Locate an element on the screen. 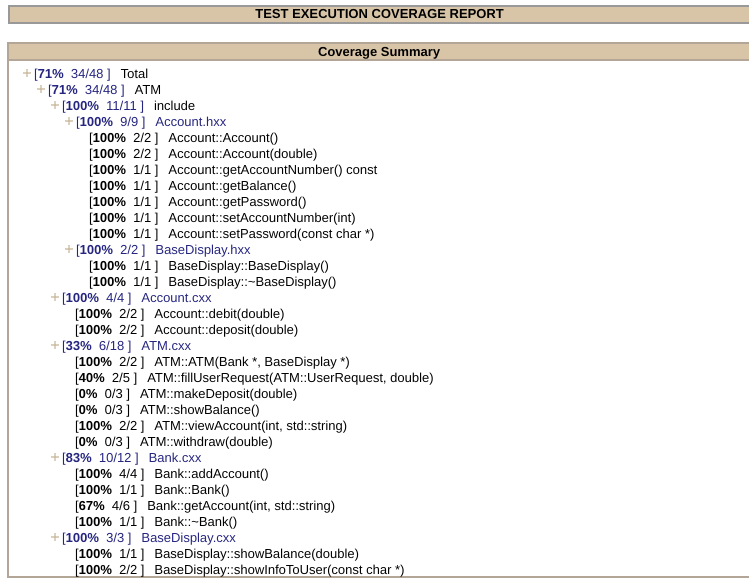  coverage-stat: [83% 10/12 ] is located at coordinates (100, 457).